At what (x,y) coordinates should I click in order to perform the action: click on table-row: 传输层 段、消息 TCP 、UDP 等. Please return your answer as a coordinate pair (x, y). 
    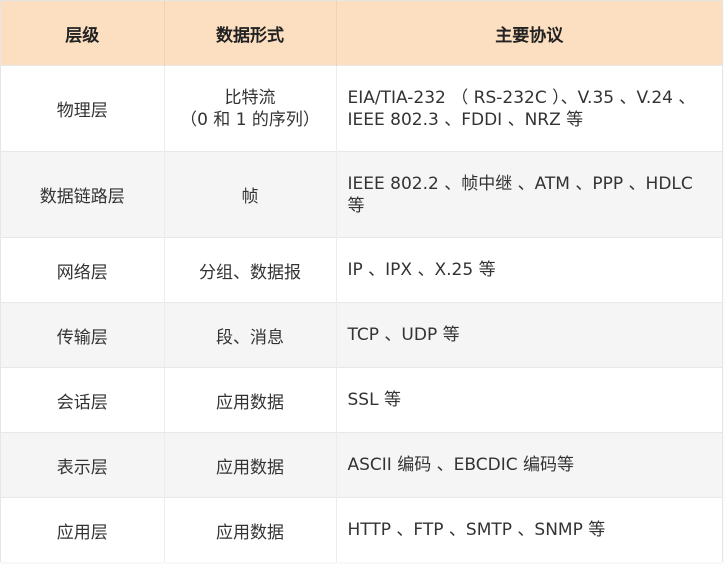
    Looking at the image, I should click on (361, 335).